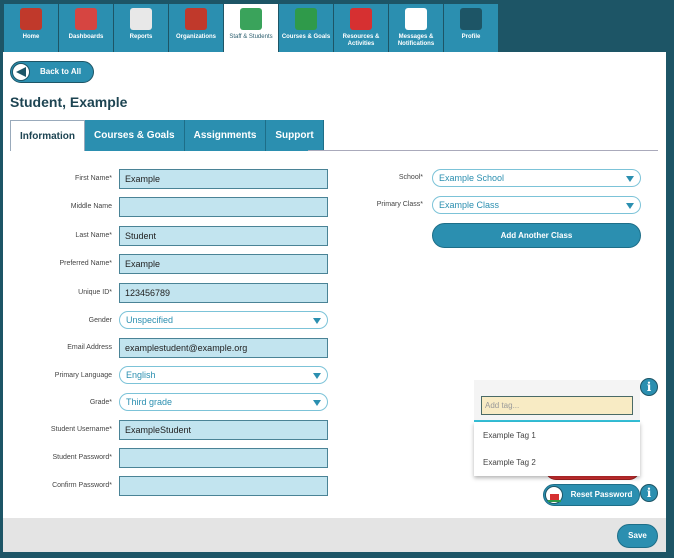  Describe the element at coordinates (536, 205) in the screenshot. I see `primary-class-select: Example Class` at that location.